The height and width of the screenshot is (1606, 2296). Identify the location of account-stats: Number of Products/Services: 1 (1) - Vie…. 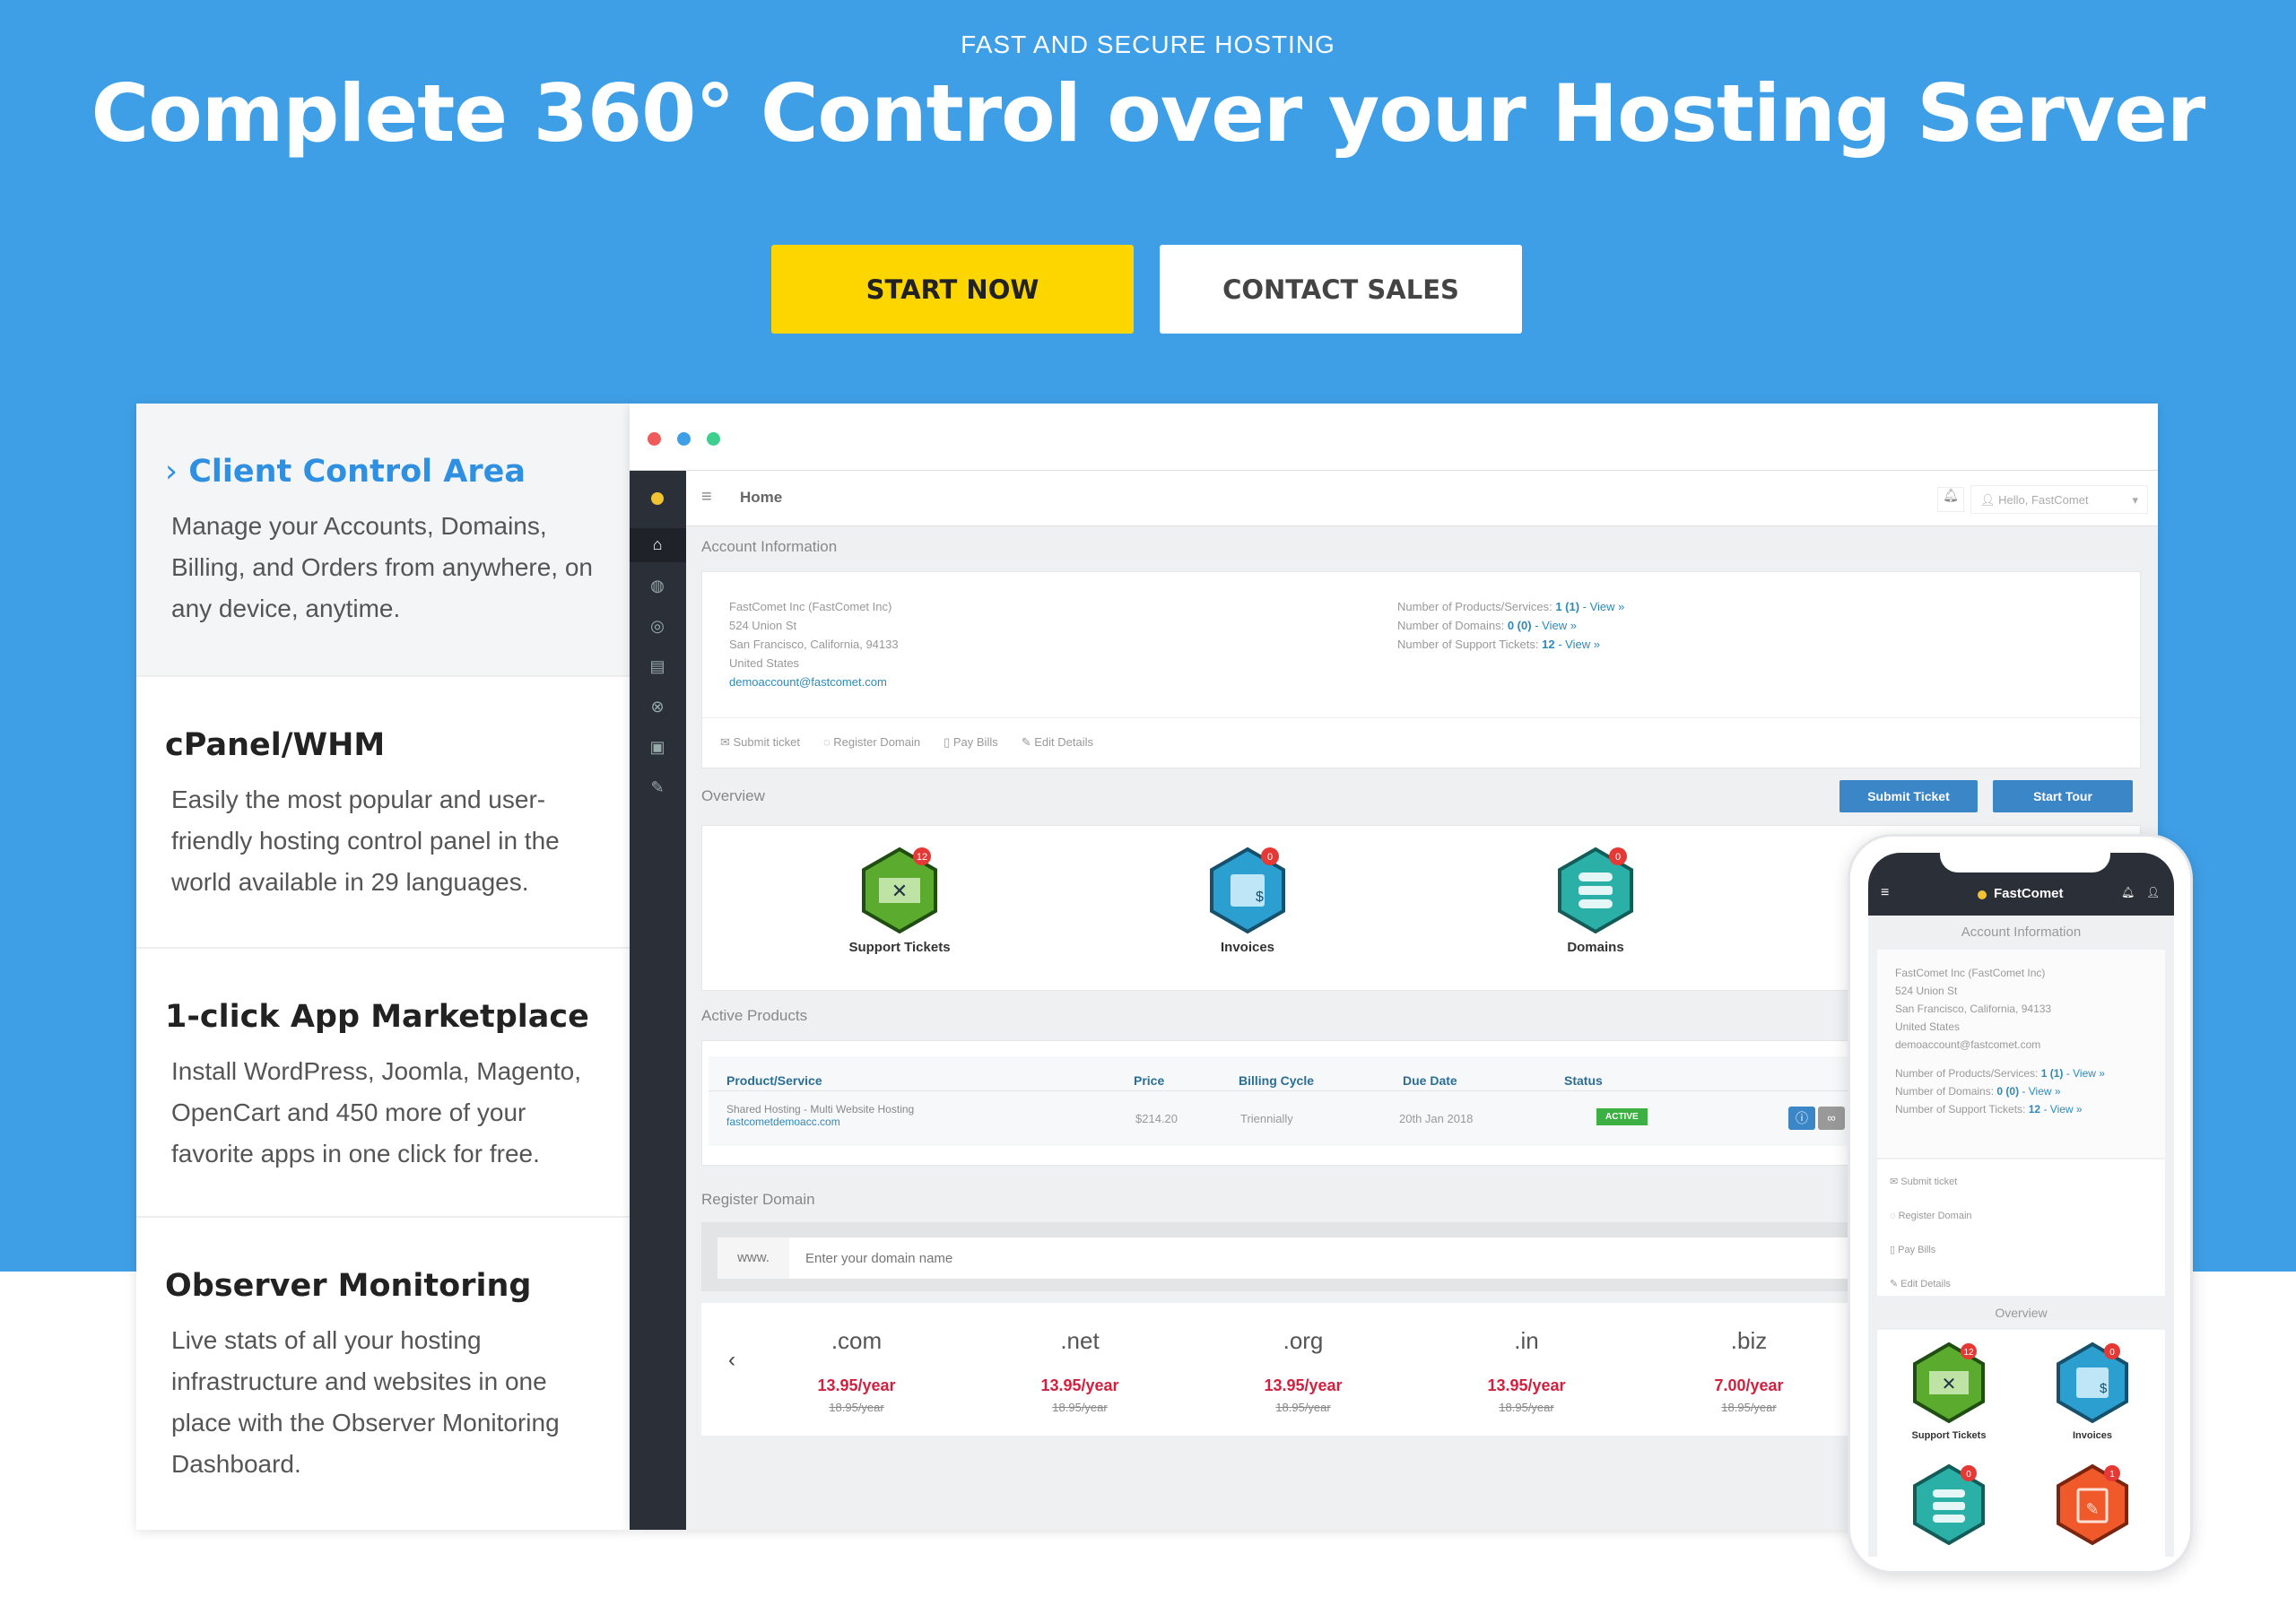
(1511, 625).